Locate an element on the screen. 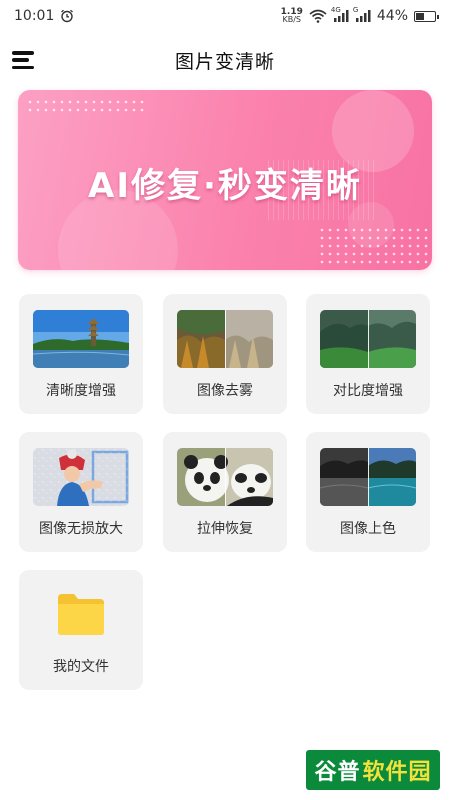  watermark-part-2: 软件园 is located at coordinates (397, 772).